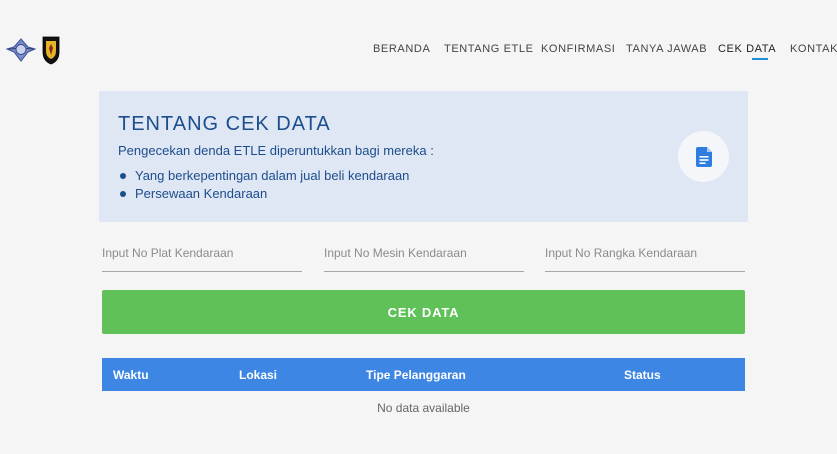  Describe the element at coordinates (258, 375) in the screenshot. I see `column-header-lokasi: Lokasi` at that location.